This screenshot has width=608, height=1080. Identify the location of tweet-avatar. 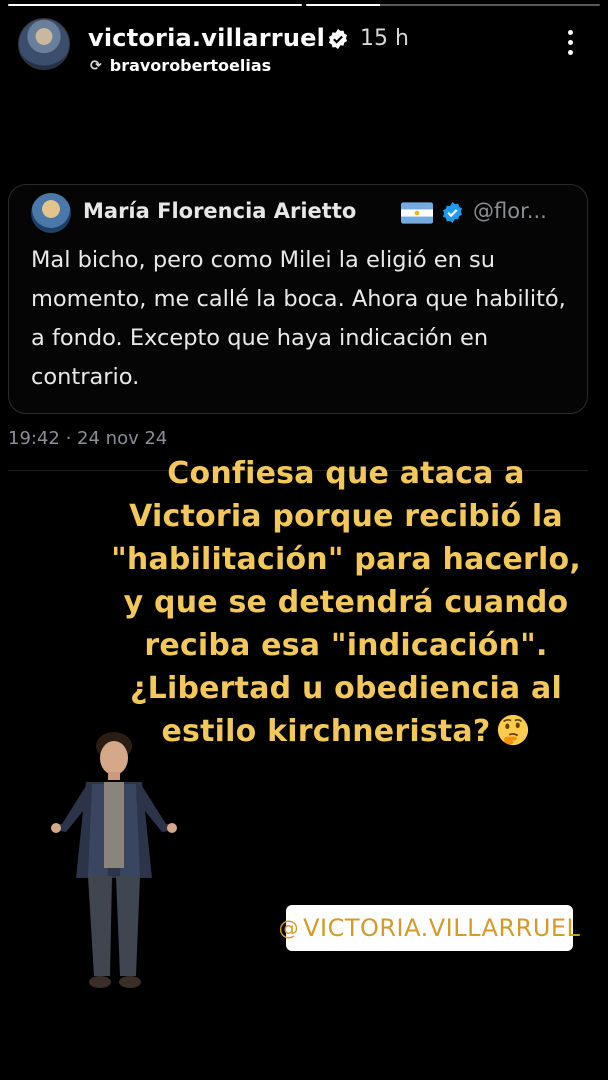
(51, 213).